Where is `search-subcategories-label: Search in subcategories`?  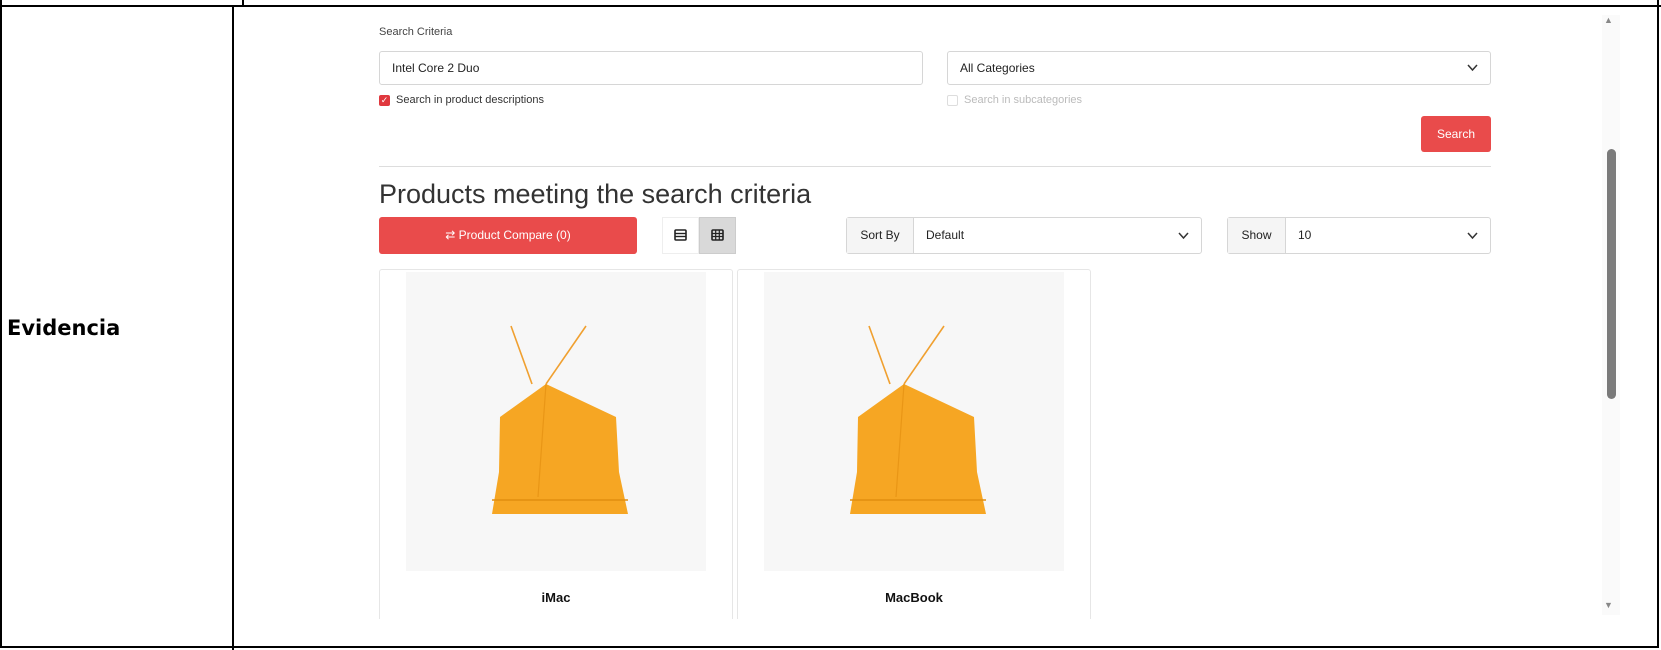
search-subcategories-label: Search in subcategories is located at coordinates (1023, 100).